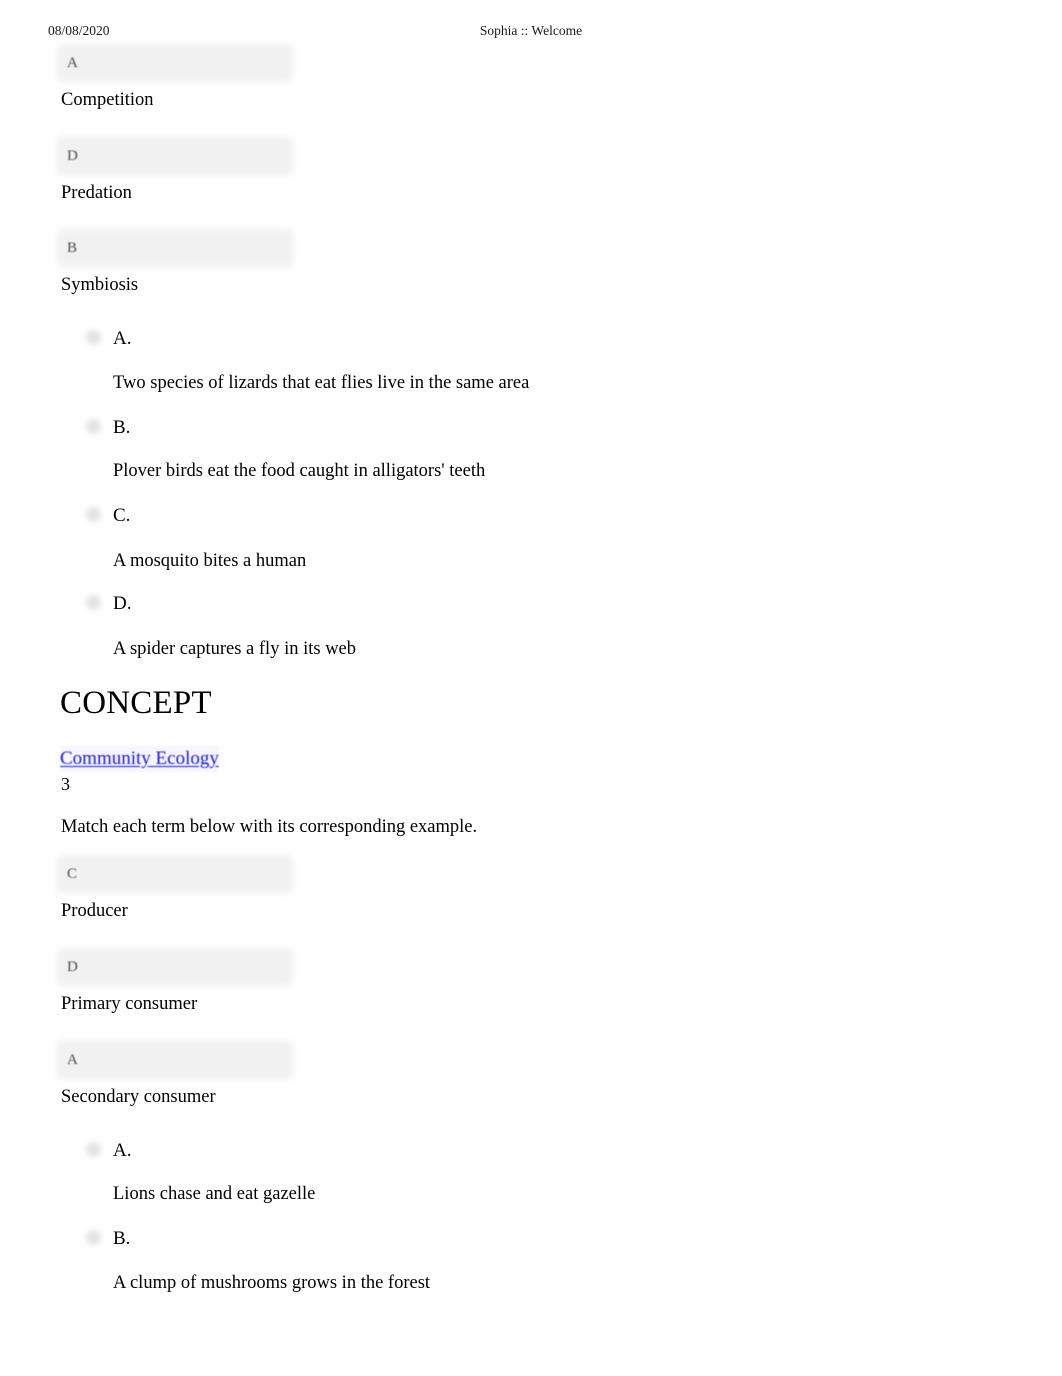 The width and height of the screenshot is (1062, 1376). What do you see at coordinates (65, 784) in the screenshot?
I see `concept-number: 3` at bounding box center [65, 784].